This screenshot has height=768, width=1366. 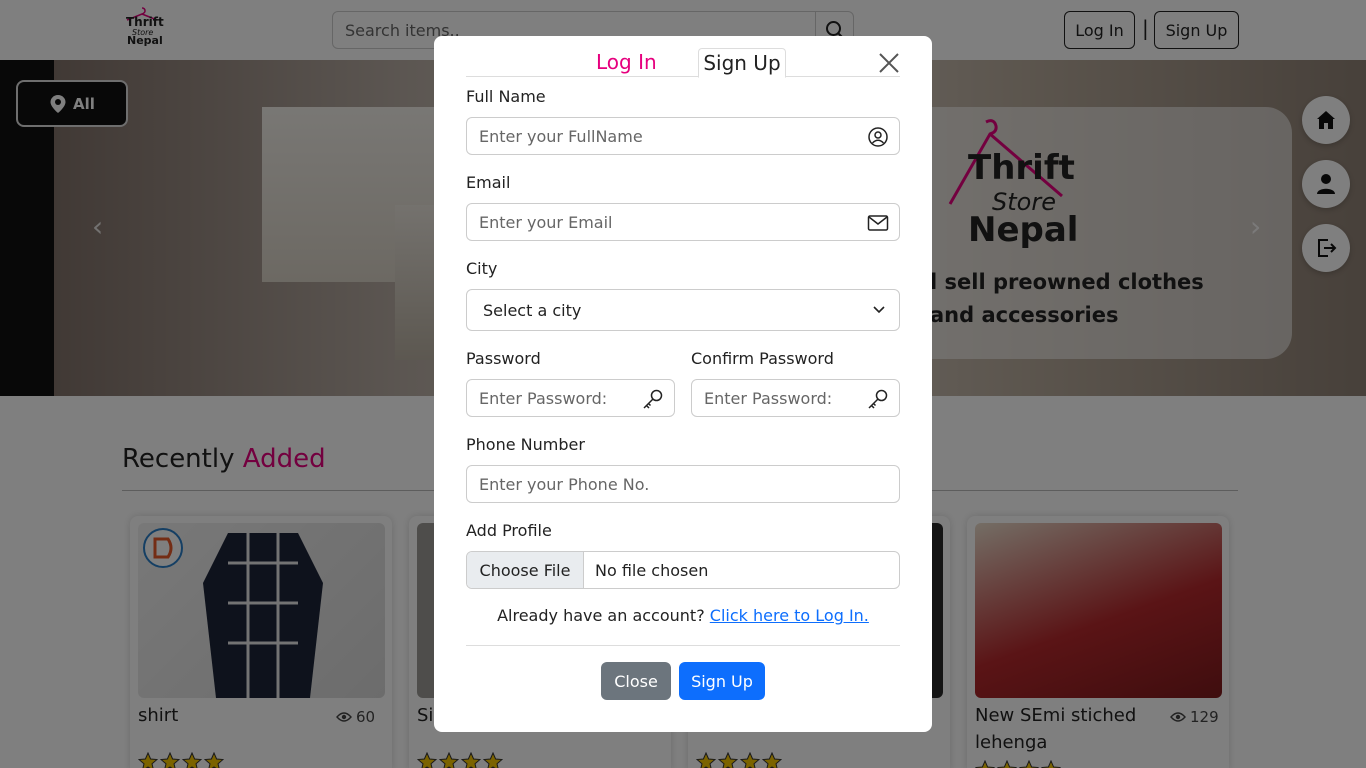 I want to click on email-placeholder: Enter your Email, so click(x=546, y=222).